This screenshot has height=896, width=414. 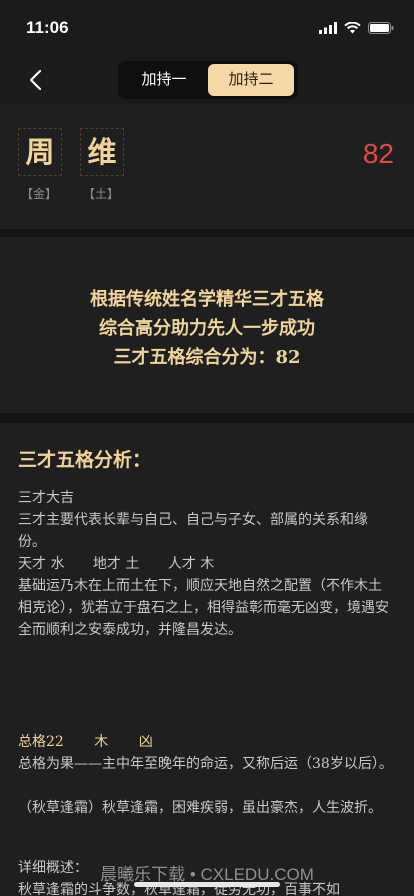 I want to click on name-char-2-element: 【土】, so click(x=101, y=193).